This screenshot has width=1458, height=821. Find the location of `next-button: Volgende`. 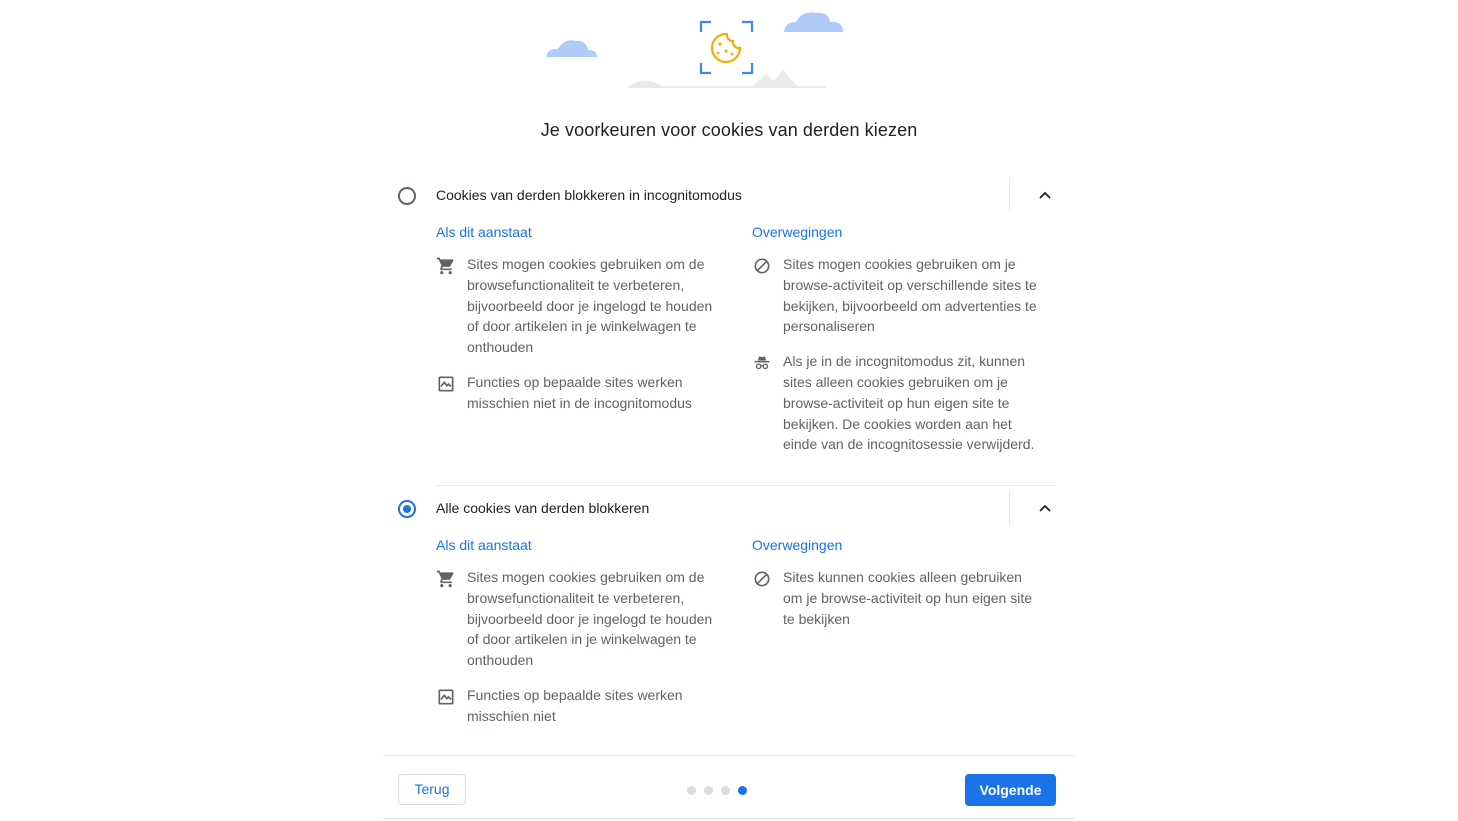

next-button: Volgende is located at coordinates (1010, 790).